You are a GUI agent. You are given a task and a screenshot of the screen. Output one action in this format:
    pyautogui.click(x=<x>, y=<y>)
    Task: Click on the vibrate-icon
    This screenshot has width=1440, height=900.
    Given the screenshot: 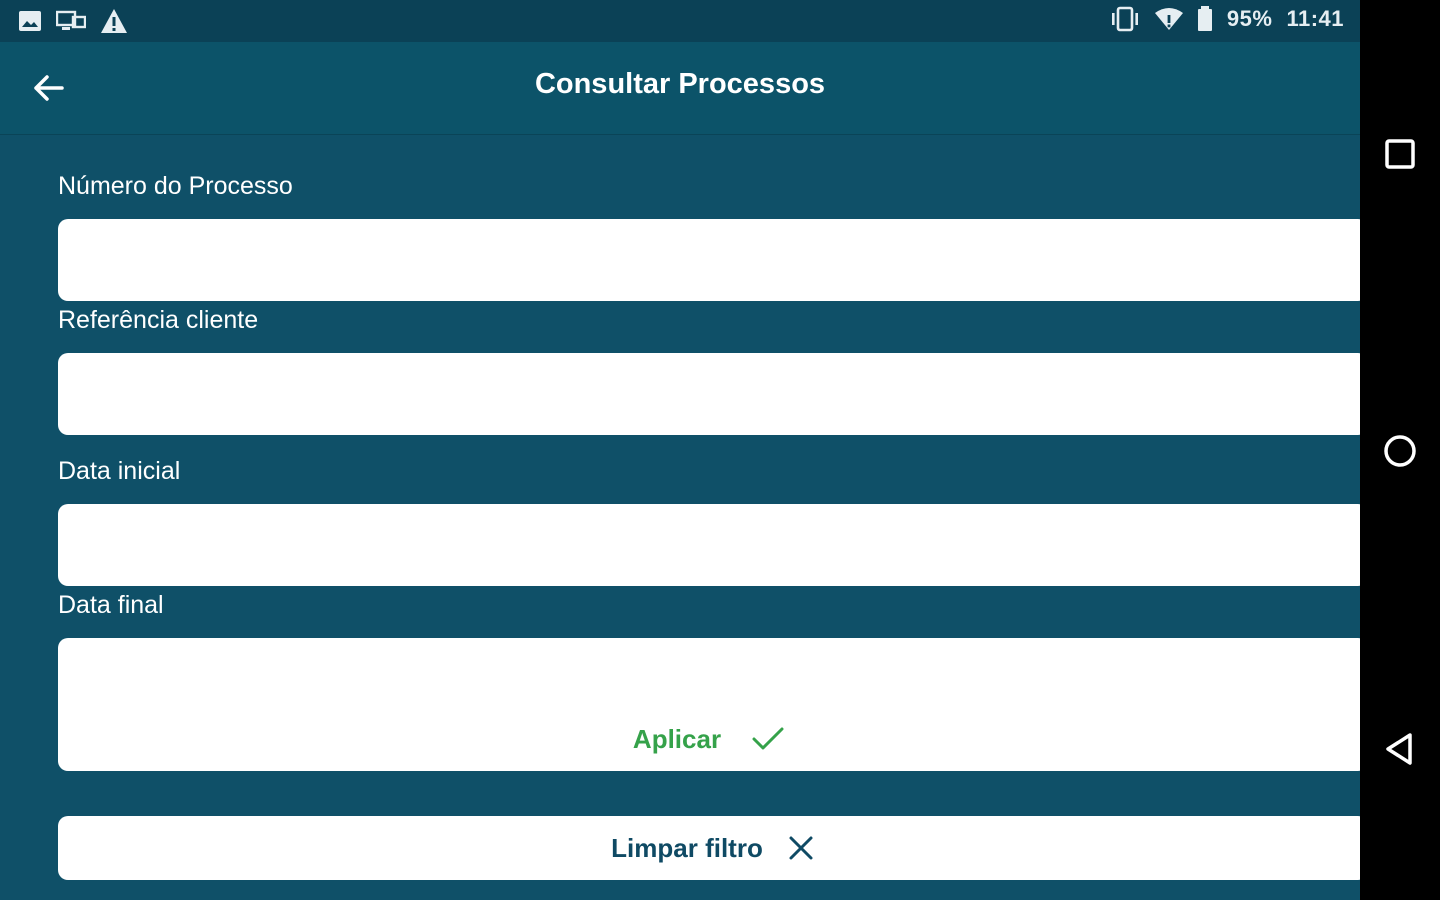 What is the action you would take?
    pyautogui.click(x=1124, y=19)
    